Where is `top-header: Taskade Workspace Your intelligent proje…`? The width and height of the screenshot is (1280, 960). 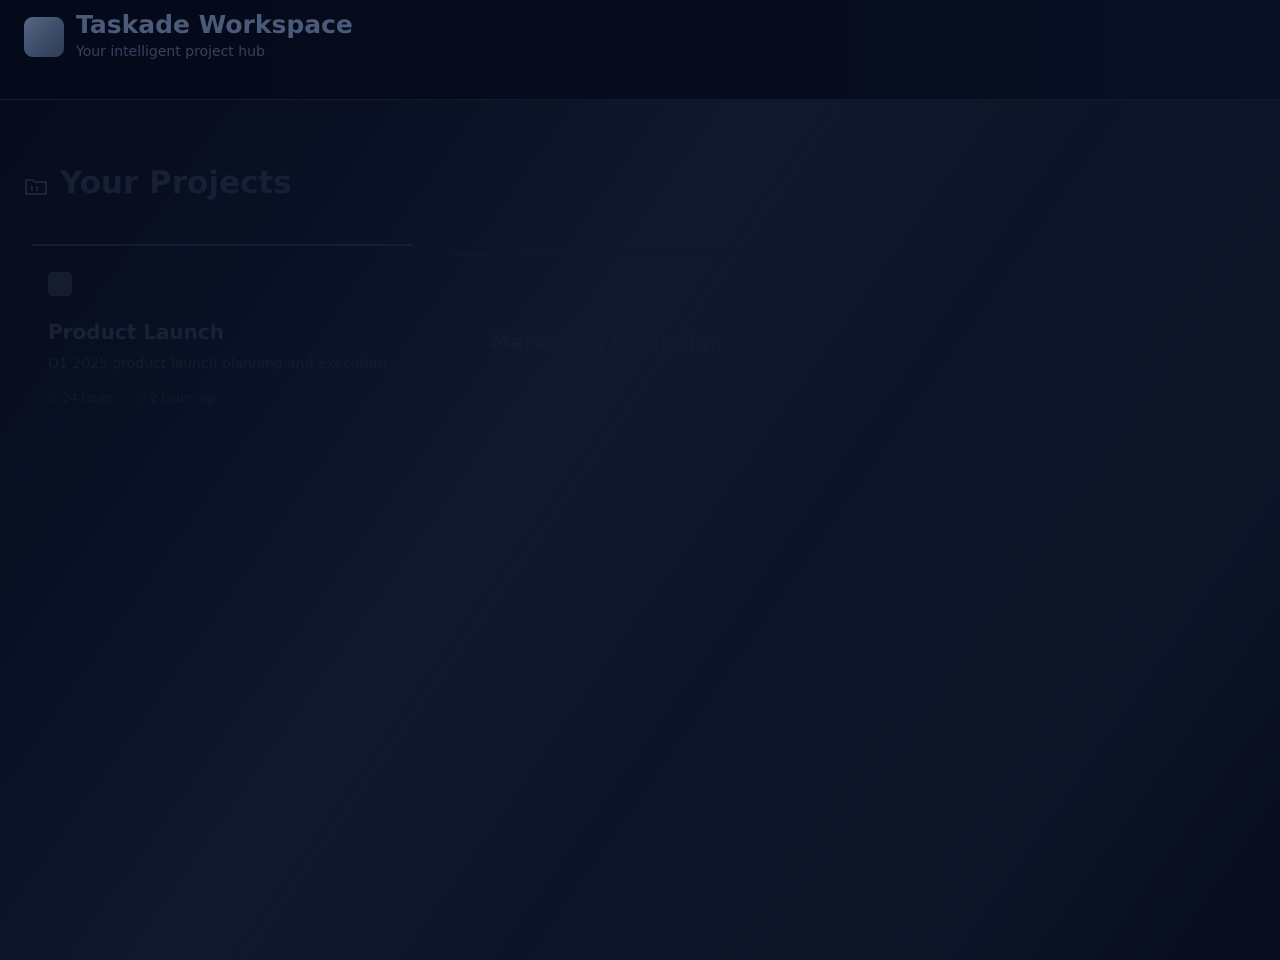
top-header: Taskade Workspace Your intelligent proje… is located at coordinates (640, 50).